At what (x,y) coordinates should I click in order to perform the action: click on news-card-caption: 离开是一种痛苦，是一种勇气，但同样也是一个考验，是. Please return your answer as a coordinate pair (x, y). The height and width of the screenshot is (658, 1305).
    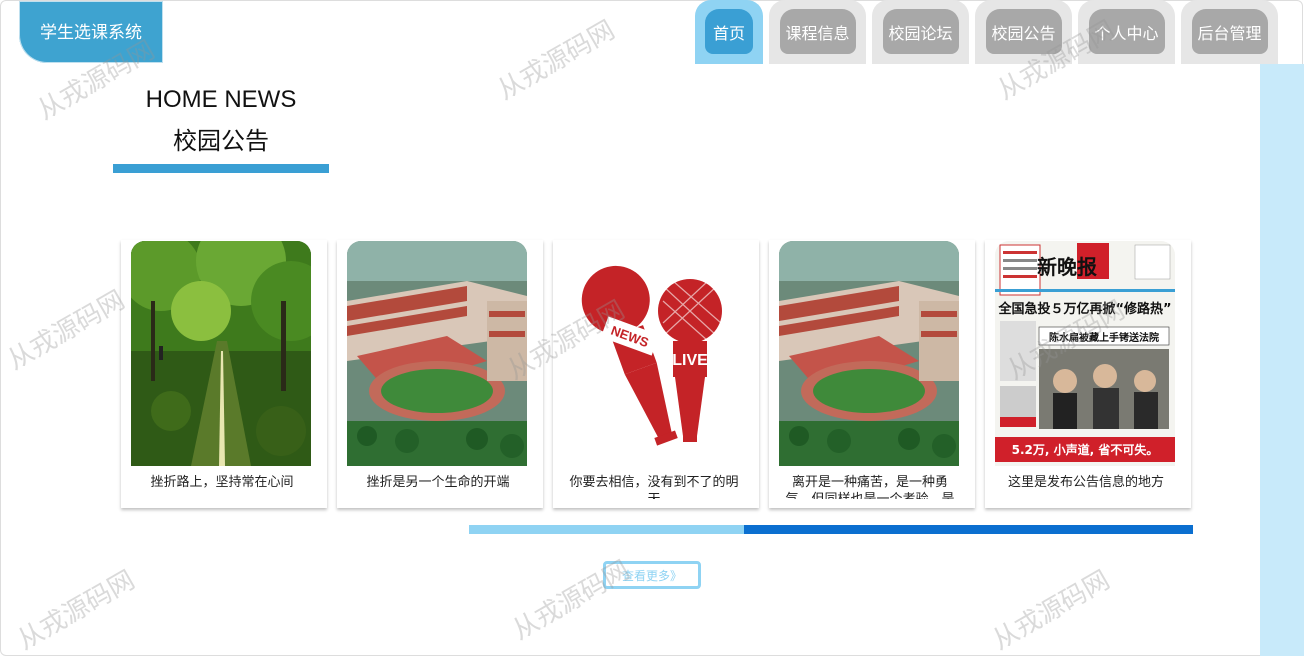
    Looking at the image, I should click on (869, 487).